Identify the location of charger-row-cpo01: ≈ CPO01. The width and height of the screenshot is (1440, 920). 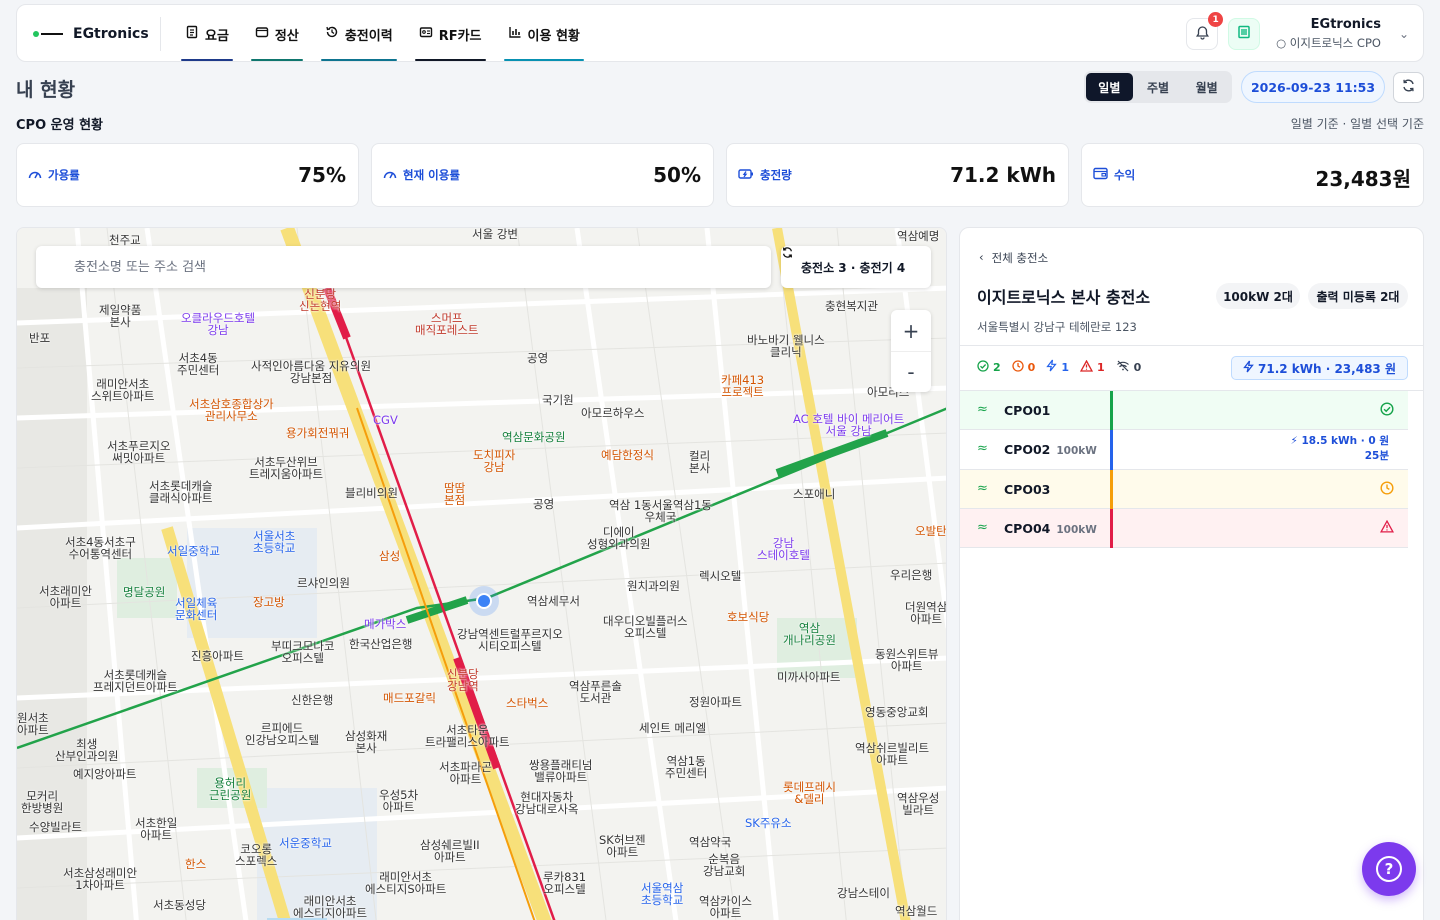
(1184, 410).